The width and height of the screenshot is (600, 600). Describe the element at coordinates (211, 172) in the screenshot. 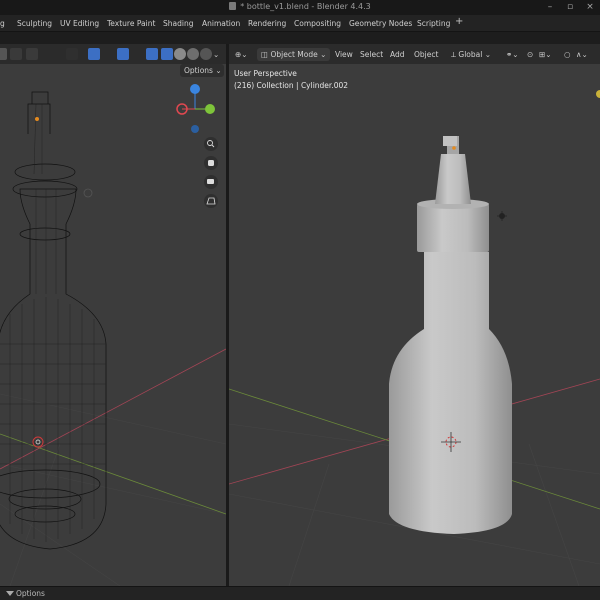

I see `viewport-nav-buttons` at that location.